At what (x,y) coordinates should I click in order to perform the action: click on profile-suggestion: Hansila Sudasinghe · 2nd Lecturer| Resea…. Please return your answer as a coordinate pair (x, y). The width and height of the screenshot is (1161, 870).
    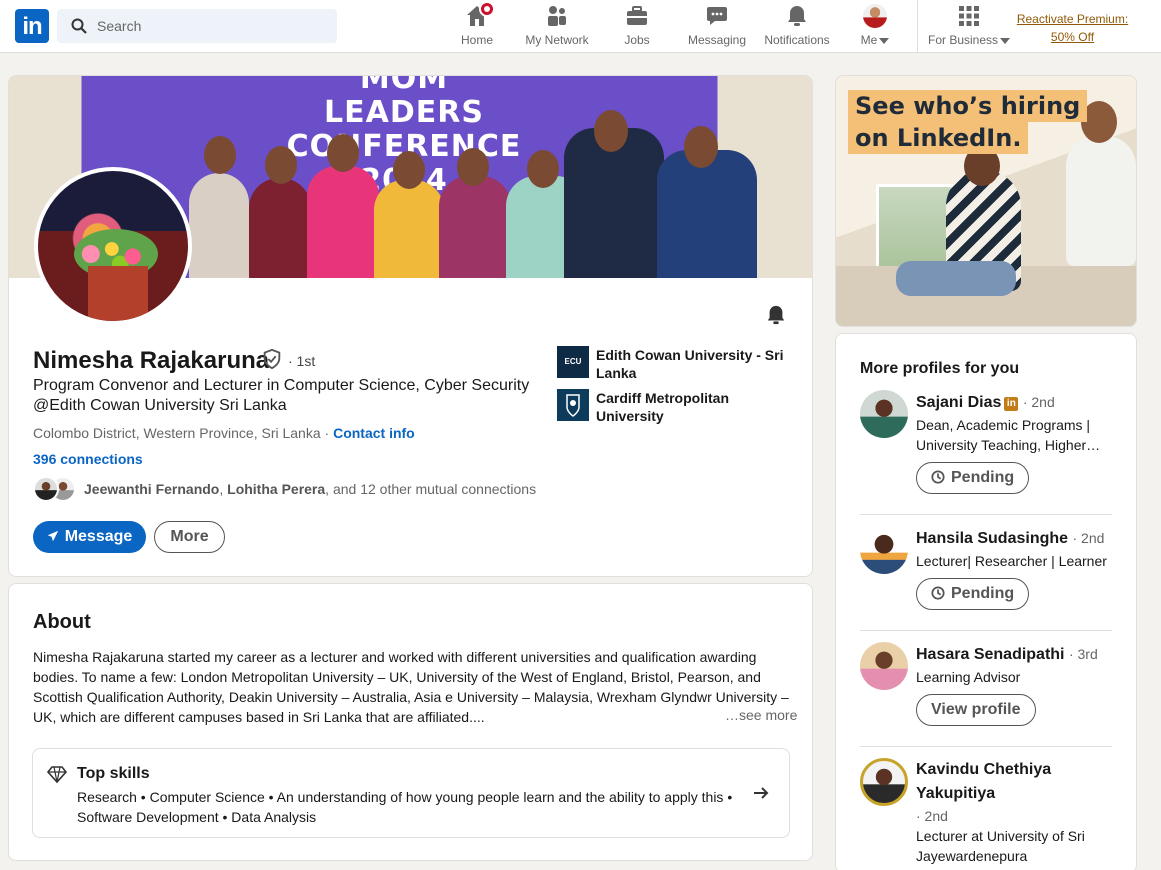
    Looking at the image, I should click on (987, 571).